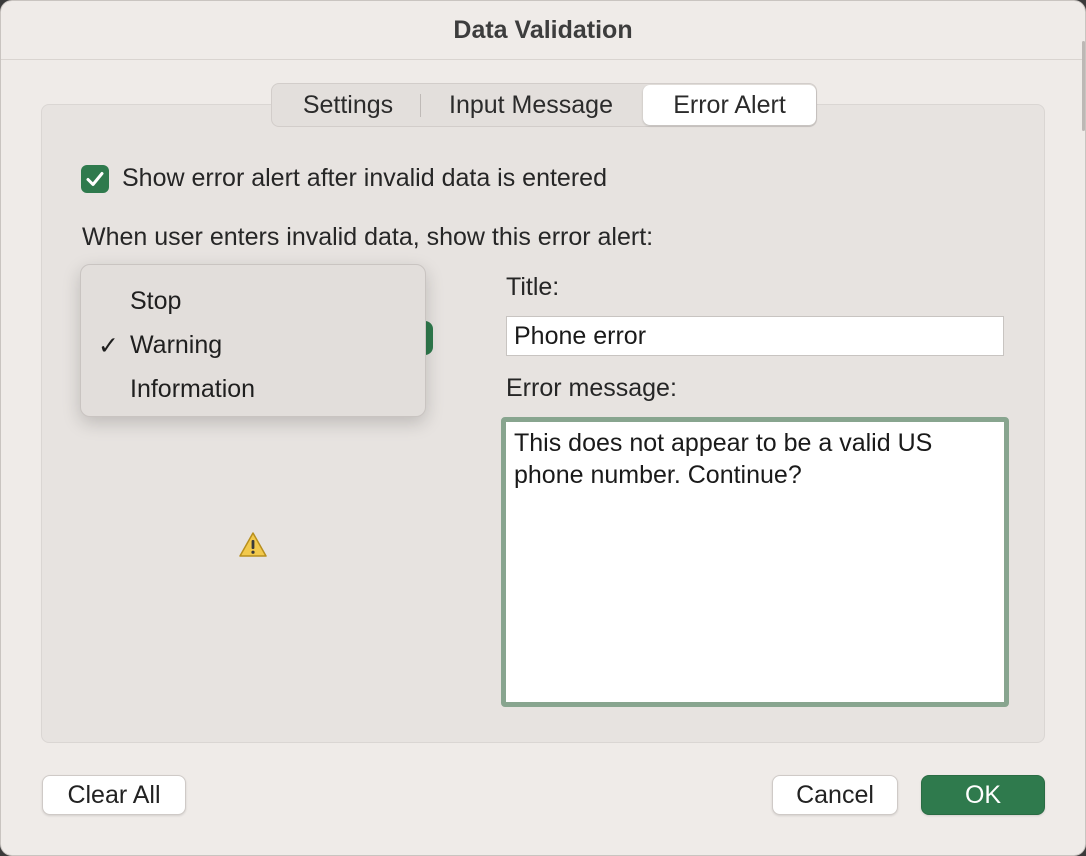 The height and width of the screenshot is (856, 1086). Describe the element at coordinates (543, 30) in the screenshot. I see `dialog-title: Data Validation` at that location.